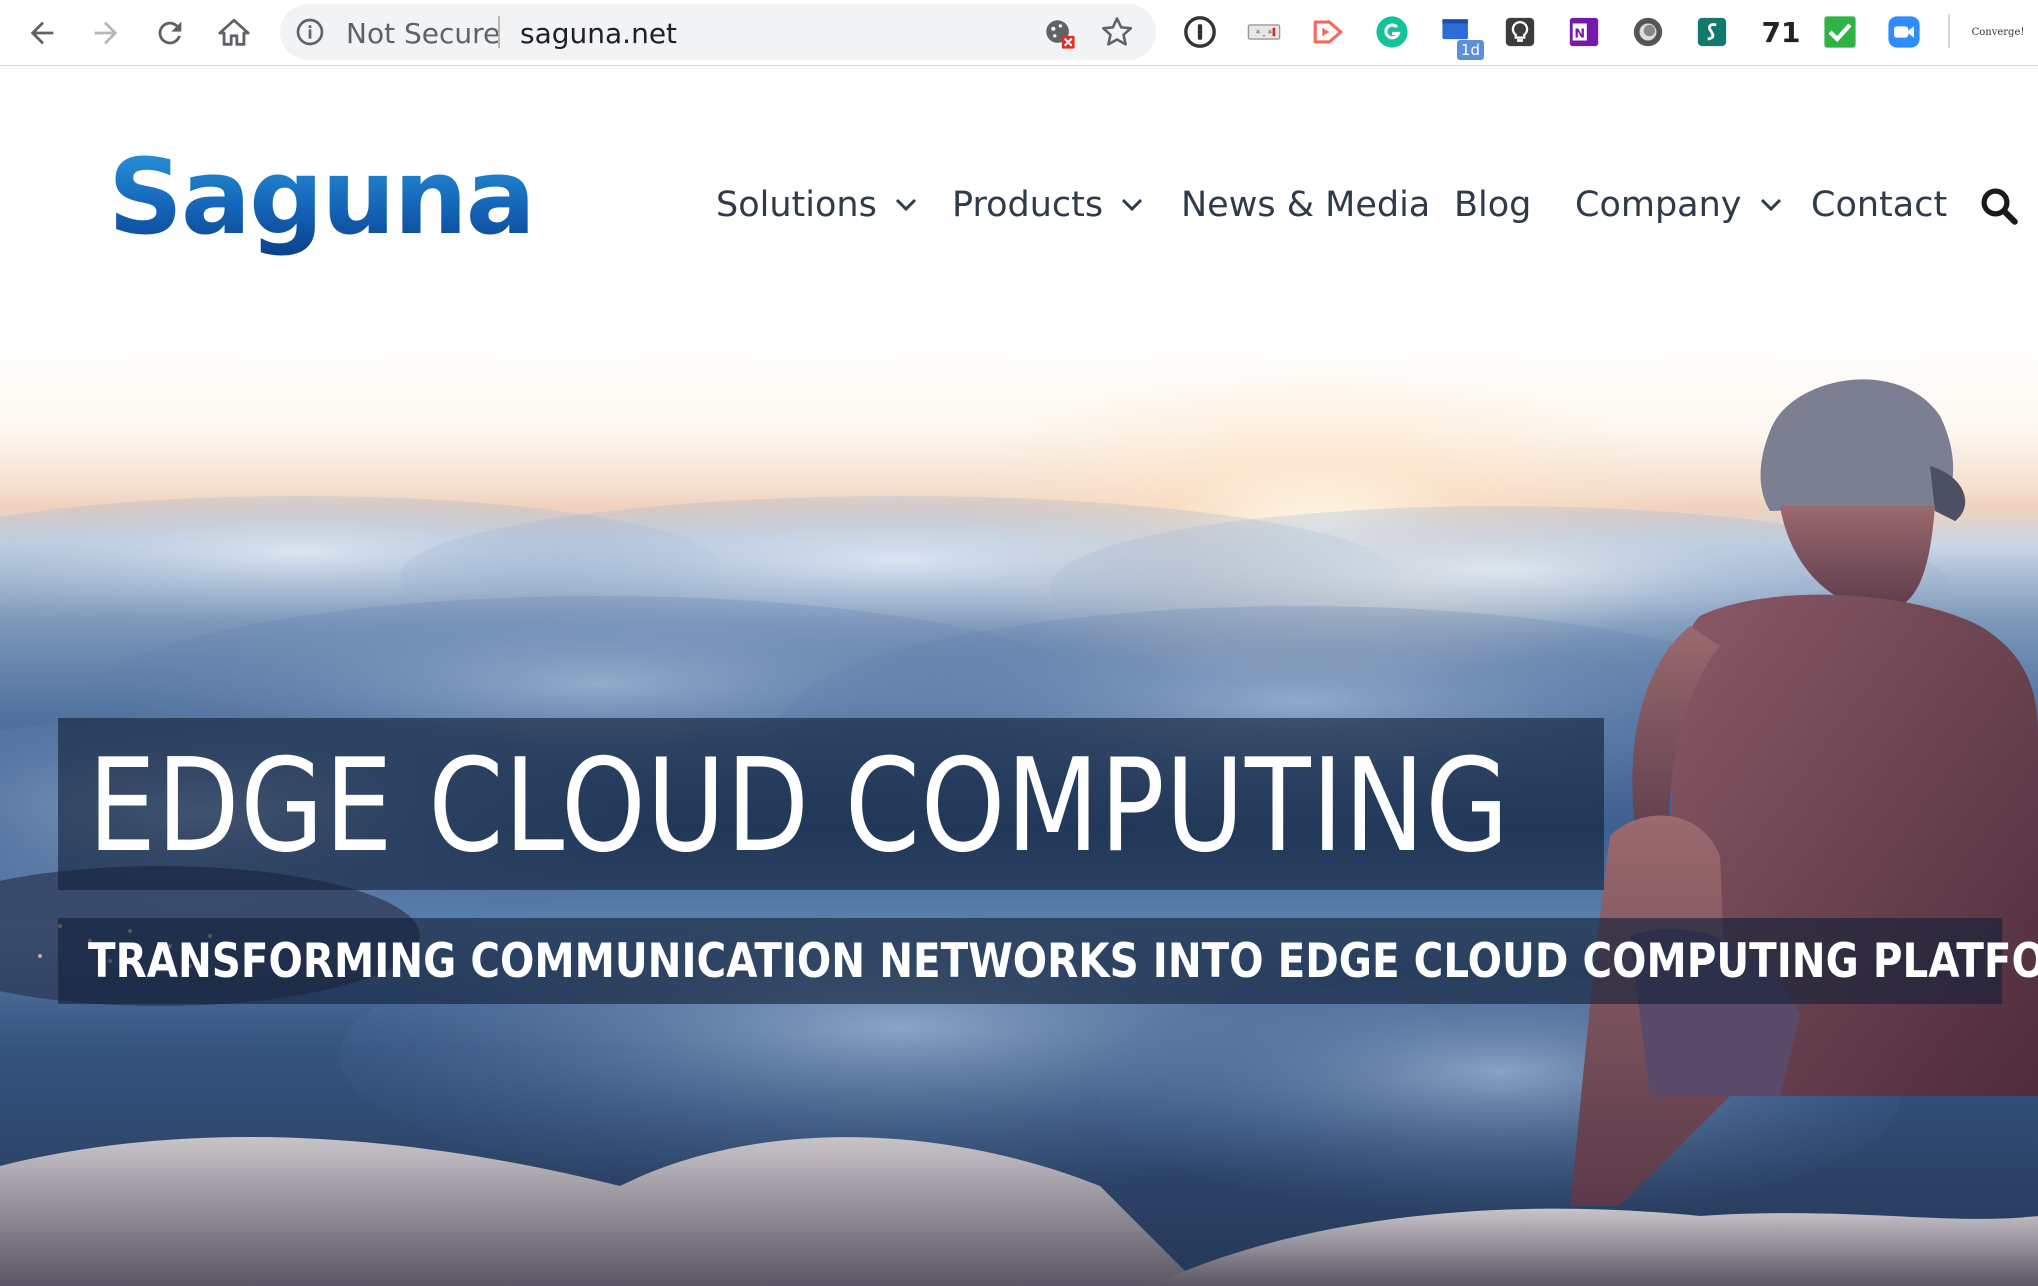 This screenshot has height=1286, width=2038. I want to click on nav-solutions: Solutions, so click(816, 205).